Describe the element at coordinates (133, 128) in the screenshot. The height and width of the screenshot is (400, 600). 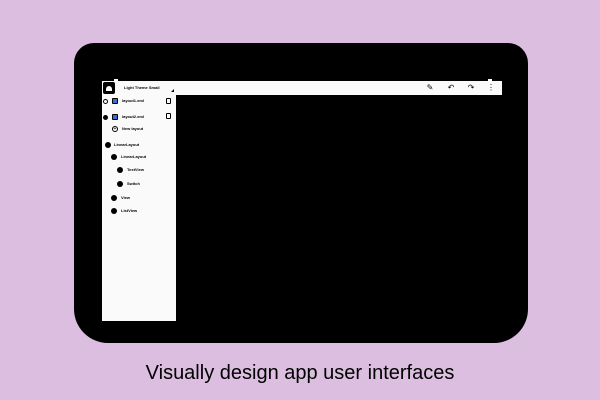
I see `new-layout-label: New layout` at that location.